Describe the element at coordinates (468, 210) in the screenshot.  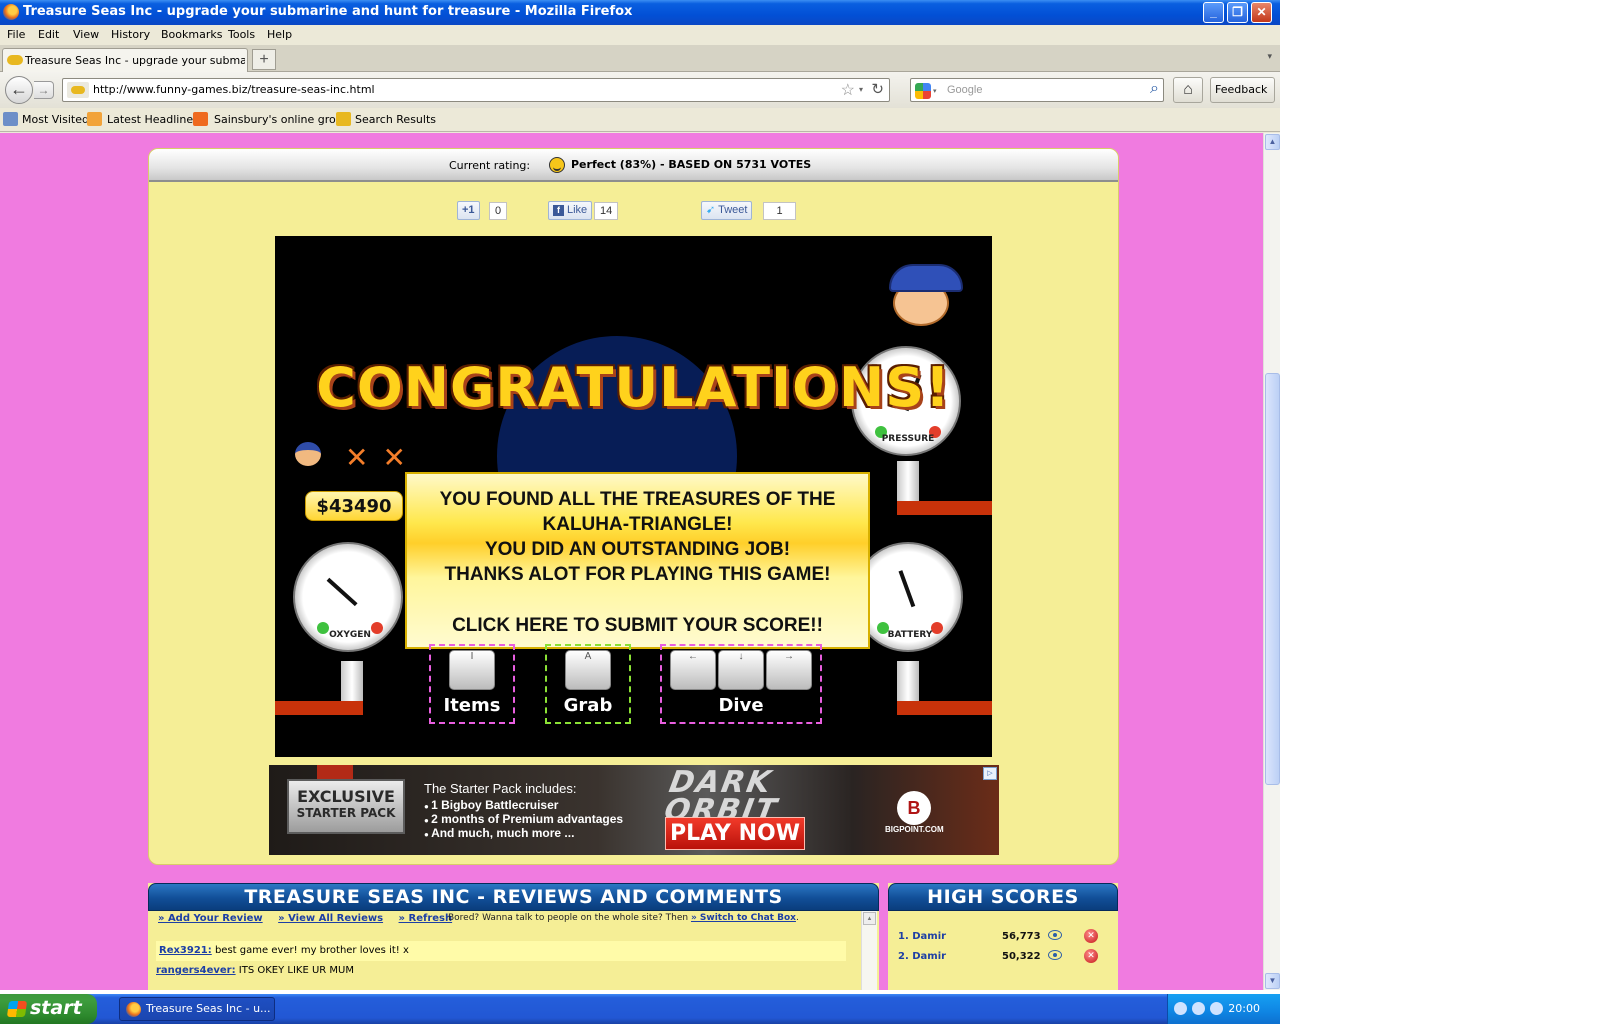
I see `google-plus-one-button: +1` at that location.